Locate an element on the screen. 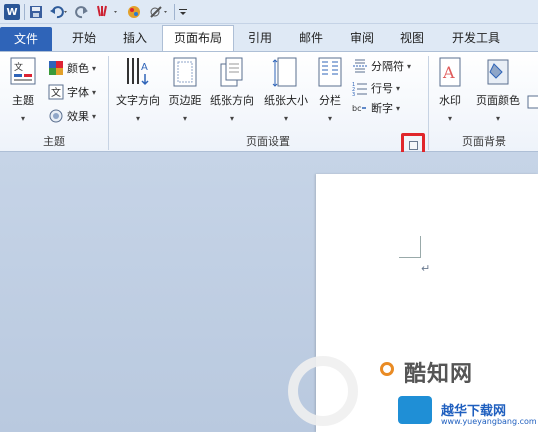 The height and width of the screenshot is (432, 538). page-color-button: 页面颜色 ▾ is located at coordinates (498, 93).